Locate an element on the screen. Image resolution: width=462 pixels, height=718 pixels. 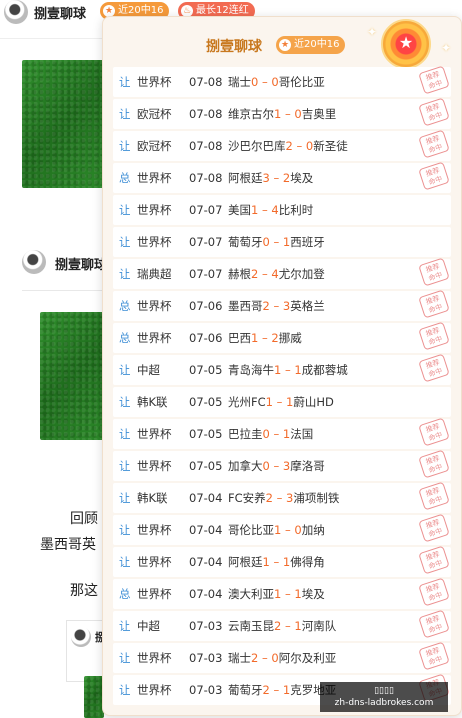
away-team: 西班牙 is located at coordinates (307, 242).